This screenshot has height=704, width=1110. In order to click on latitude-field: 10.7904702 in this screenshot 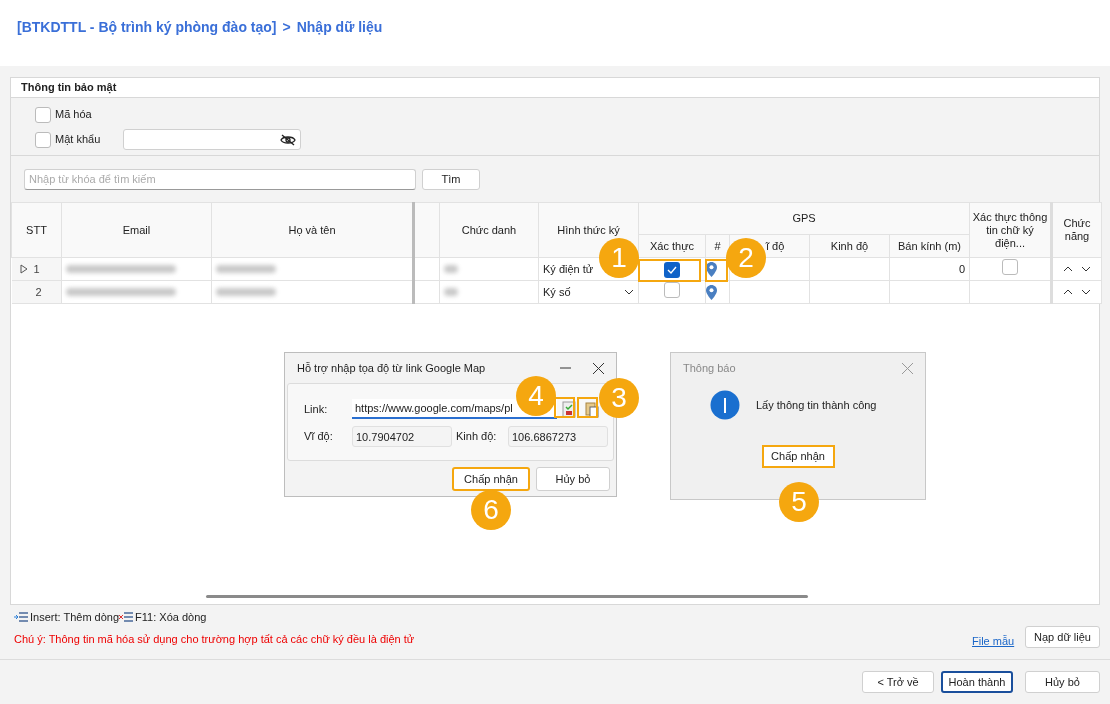, I will do `click(402, 436)`.